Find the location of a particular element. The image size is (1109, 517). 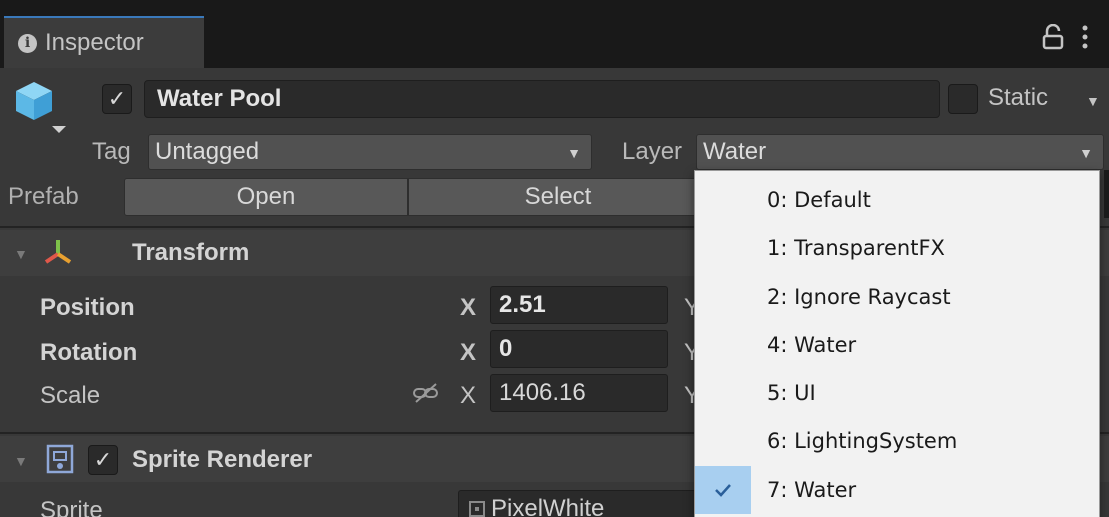

tag-dropdown: Untagged ▼ is located at coordinates (370, 152).